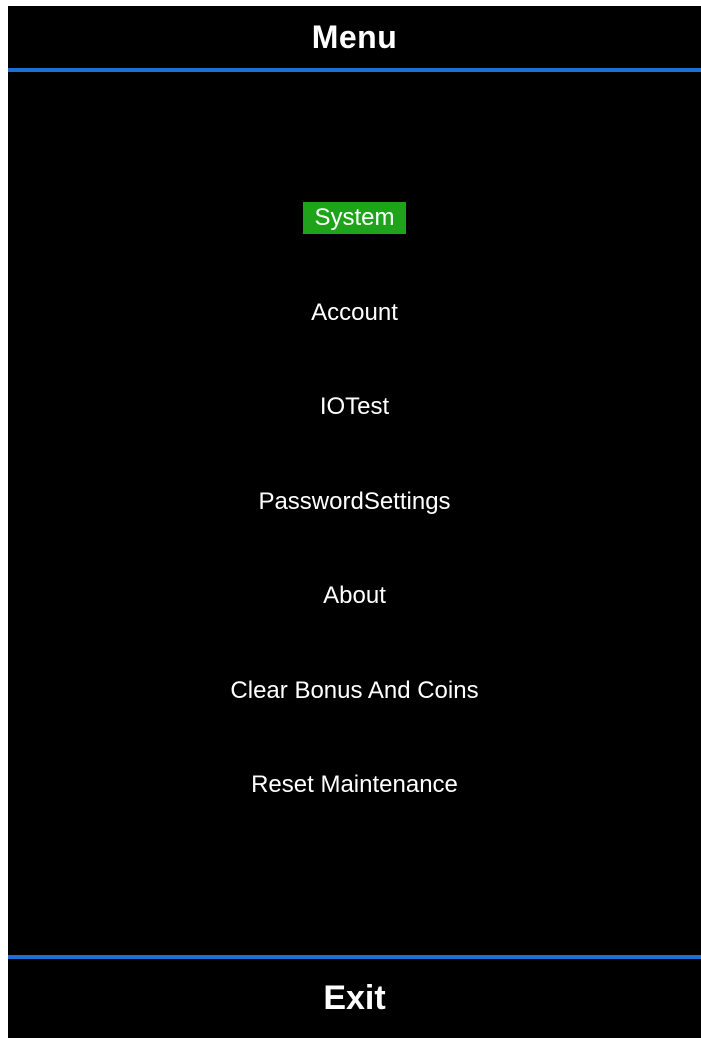  I want to click on page-title: Menu, so click(354, 36).